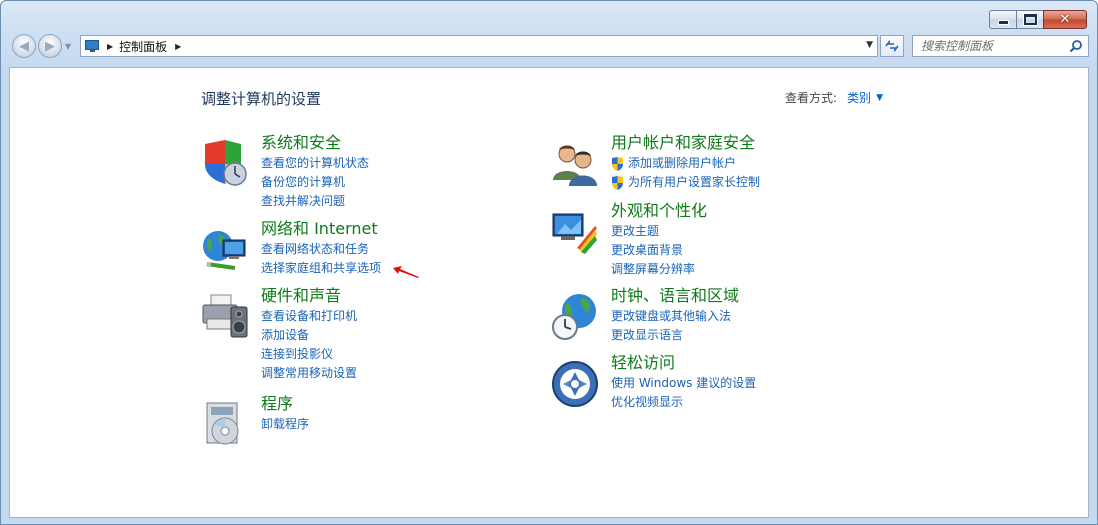 This screenshot has height=525, width=1098. Describe the element at coordinates (869, 45) in the screenshot. I see `address-dropdown-icon: ▼` at that location.